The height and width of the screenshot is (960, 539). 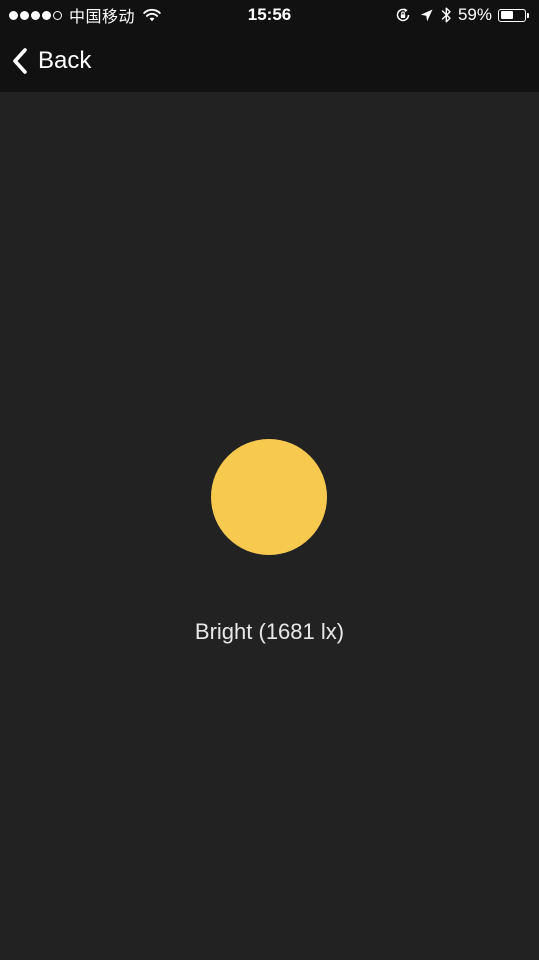 I want to click on status-bar-right: 59%, so click(x=462, y=15).